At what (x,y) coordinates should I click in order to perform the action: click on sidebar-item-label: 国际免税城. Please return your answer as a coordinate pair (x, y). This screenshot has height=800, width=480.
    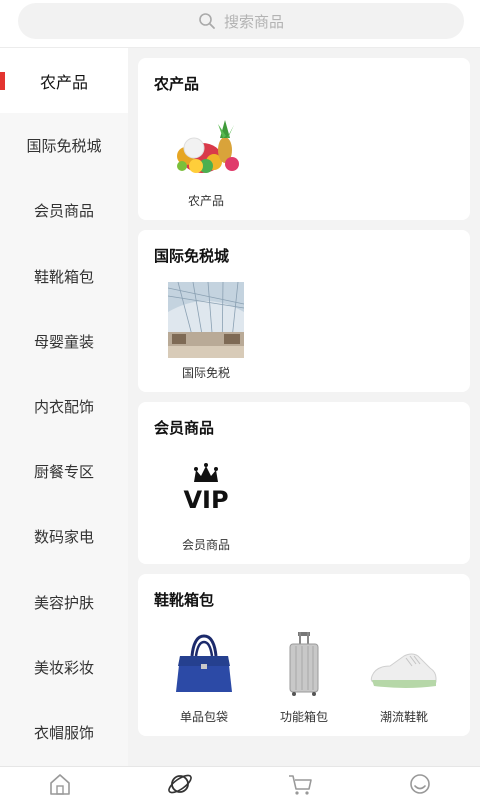
    Looking at the image, I should click on (64, 146).